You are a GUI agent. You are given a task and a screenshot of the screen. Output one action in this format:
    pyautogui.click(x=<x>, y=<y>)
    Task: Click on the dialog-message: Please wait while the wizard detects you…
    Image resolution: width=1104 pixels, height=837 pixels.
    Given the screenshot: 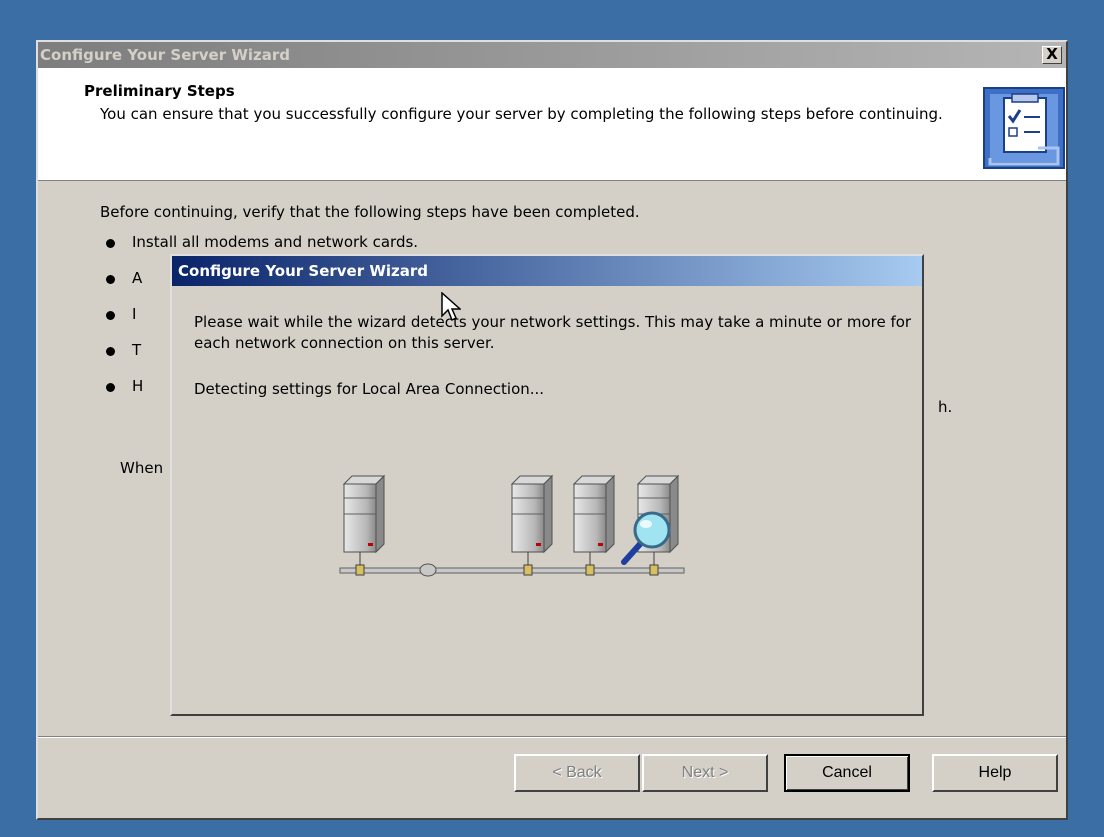 What is the action you would take?
    pyautogui.click(x=553, y=332)
    